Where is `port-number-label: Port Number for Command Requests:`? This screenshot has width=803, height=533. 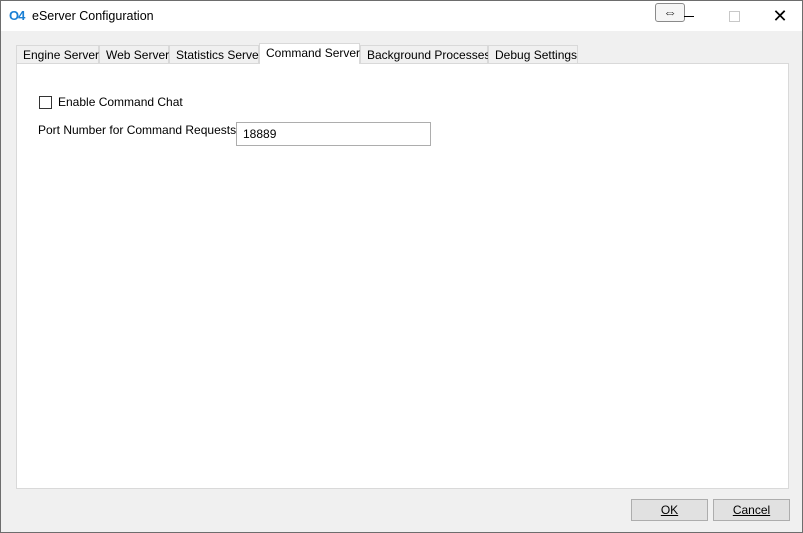 port-number-label: Port Number for Command Requests: is located at coordinates (139, 130).